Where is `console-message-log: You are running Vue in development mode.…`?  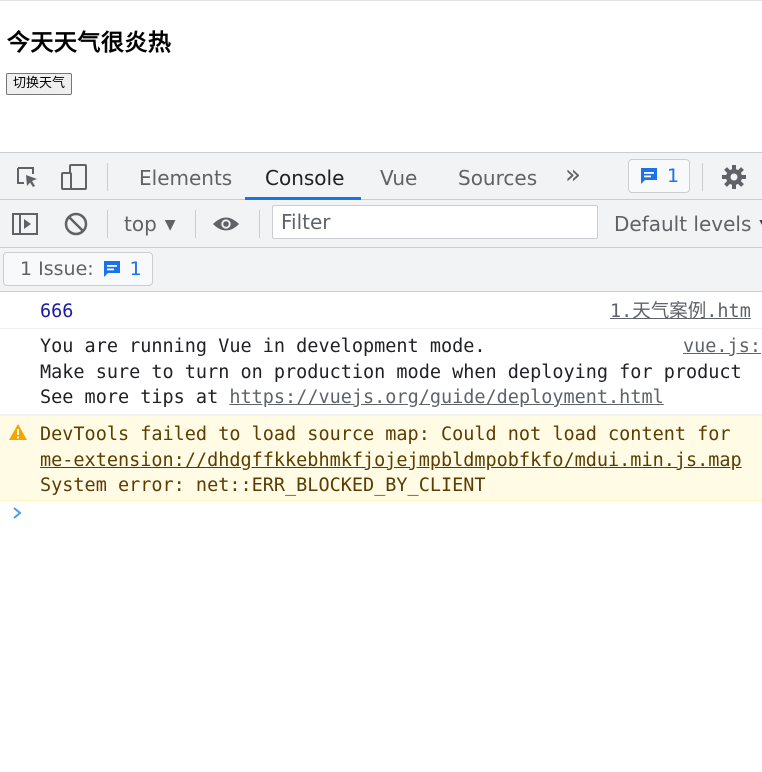 console-message-log: You are running Vue in development mode.… is located at coordinates (381, 372).